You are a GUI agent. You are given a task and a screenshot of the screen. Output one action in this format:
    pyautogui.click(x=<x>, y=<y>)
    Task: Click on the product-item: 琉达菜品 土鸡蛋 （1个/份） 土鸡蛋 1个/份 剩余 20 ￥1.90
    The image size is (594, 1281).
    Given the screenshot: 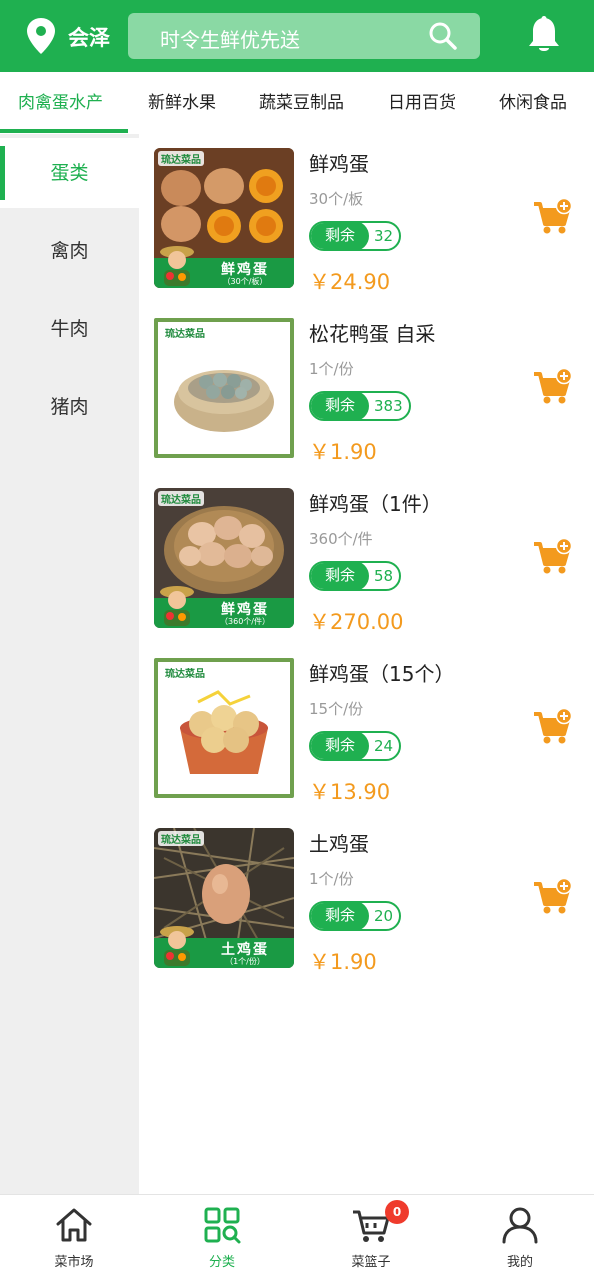 What is the action you would take?
    pyautogui.click(x=369, y=903)
    